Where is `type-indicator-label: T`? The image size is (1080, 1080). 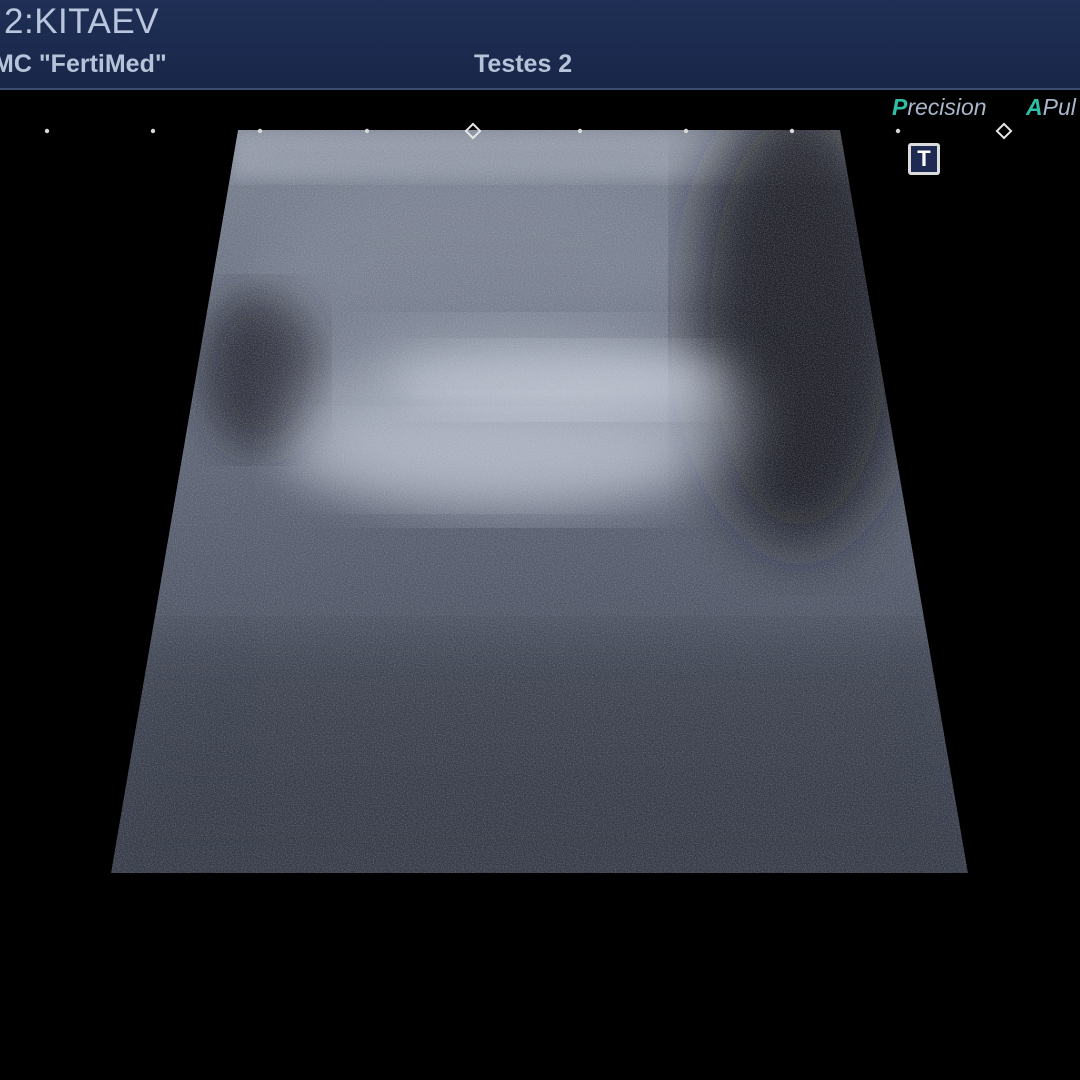
type-indicator-label: T is located at coordinates (924, 159).